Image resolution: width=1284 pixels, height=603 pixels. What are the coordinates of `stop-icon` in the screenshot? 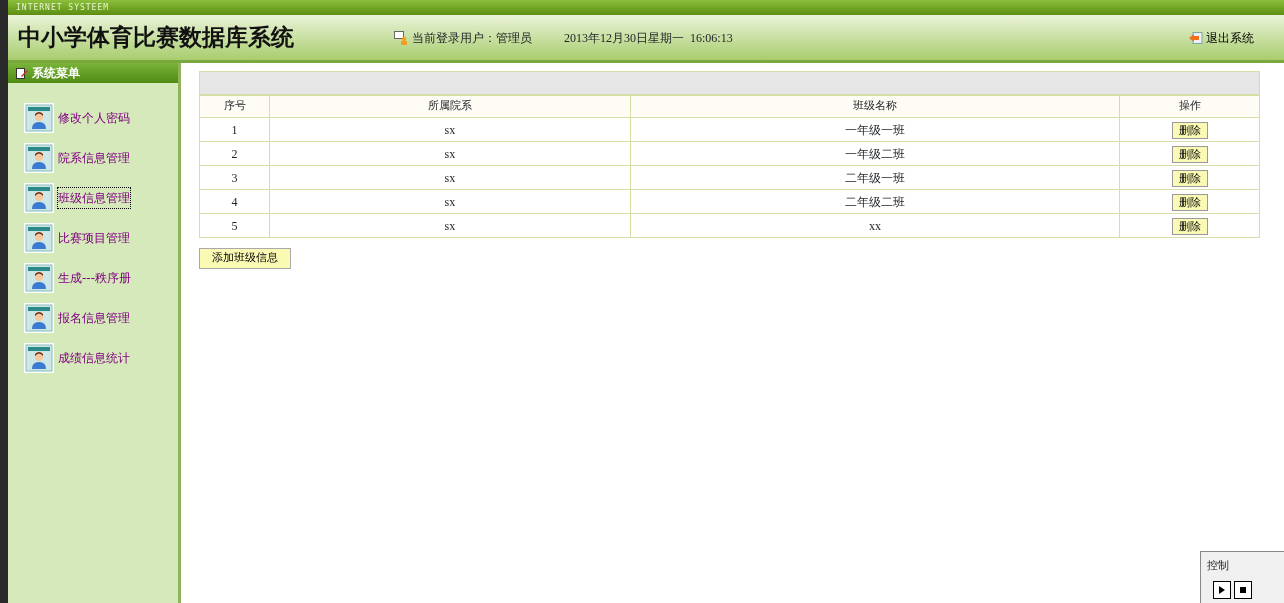 It's located at (1243, 589).